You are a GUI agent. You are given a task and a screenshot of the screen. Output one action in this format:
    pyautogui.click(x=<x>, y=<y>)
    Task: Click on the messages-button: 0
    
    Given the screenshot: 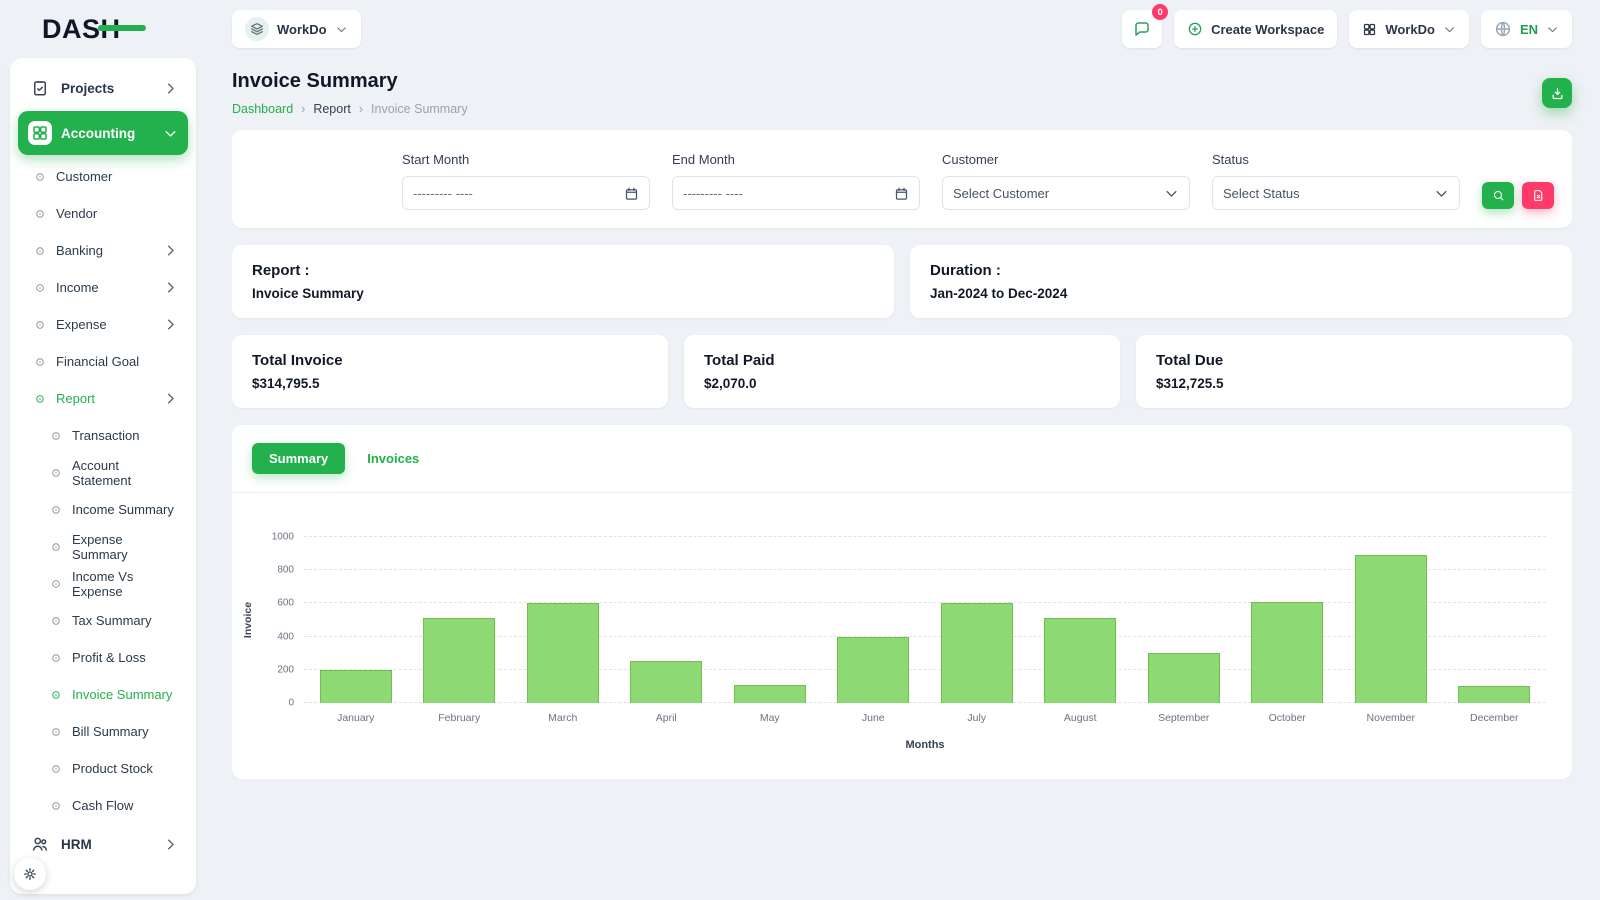 What is the action you would take?
    pyautogui.click(x=1145, y=26)
    